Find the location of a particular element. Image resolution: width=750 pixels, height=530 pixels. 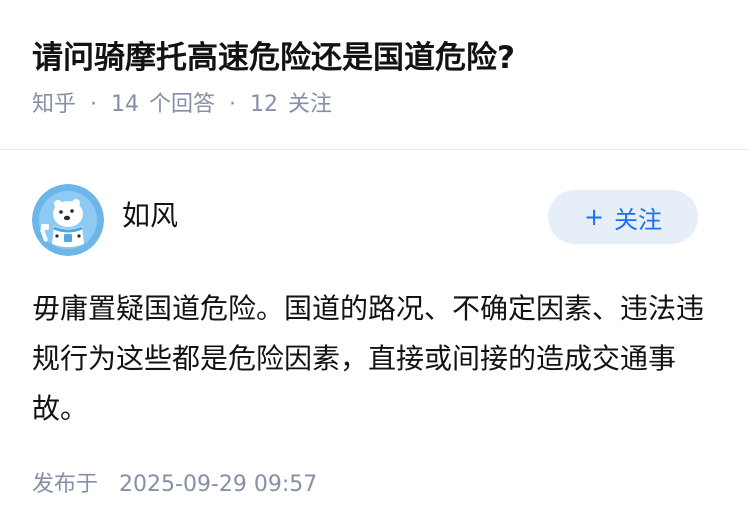

plus-icon: + is located at coordinates (594, 217).